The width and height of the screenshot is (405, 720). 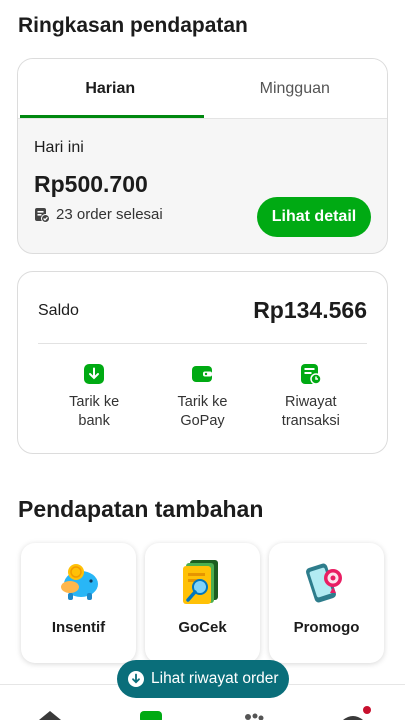 I want to click on withdraw-bank-icon, so click(x=94, y=374).